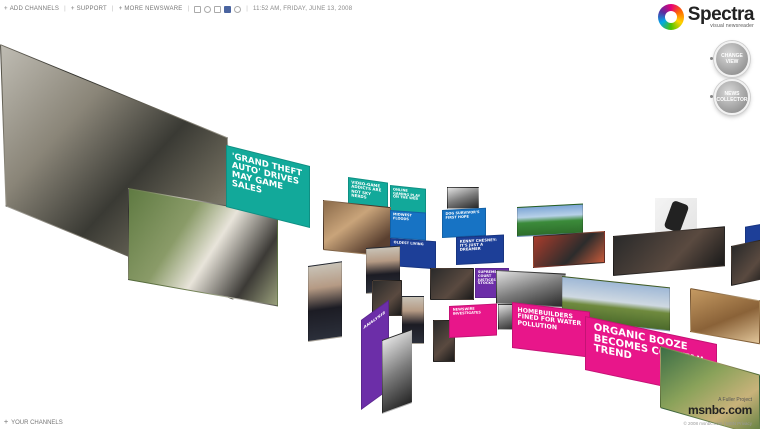 The height and width of the screenshot is (429, 760). Describe the element at coordinates (374, 320) in the screenshot. I see `headline-text: ANALYSIS` at that location.